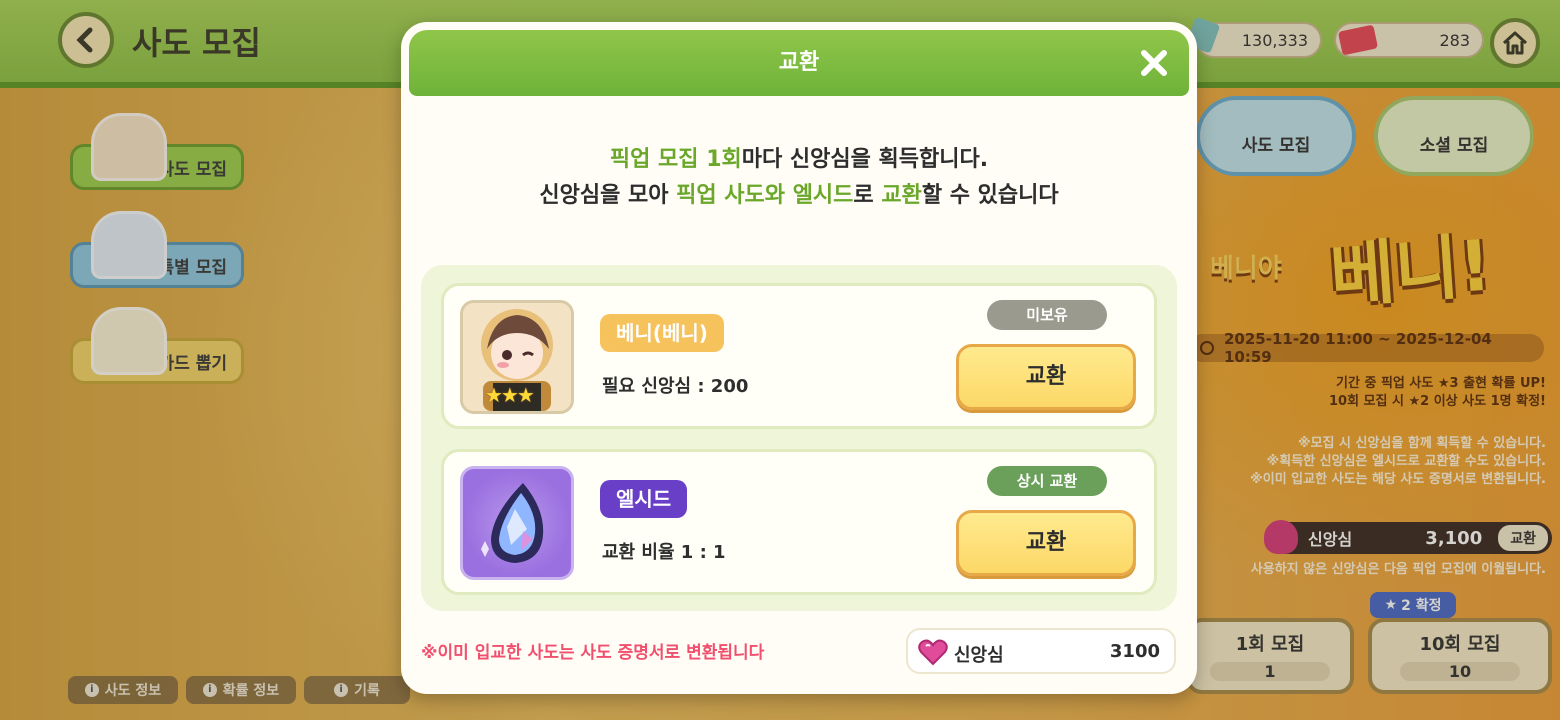  Describe the element at coordinates (933, 652) in the screenshot. I see `heart-icon` at that location.